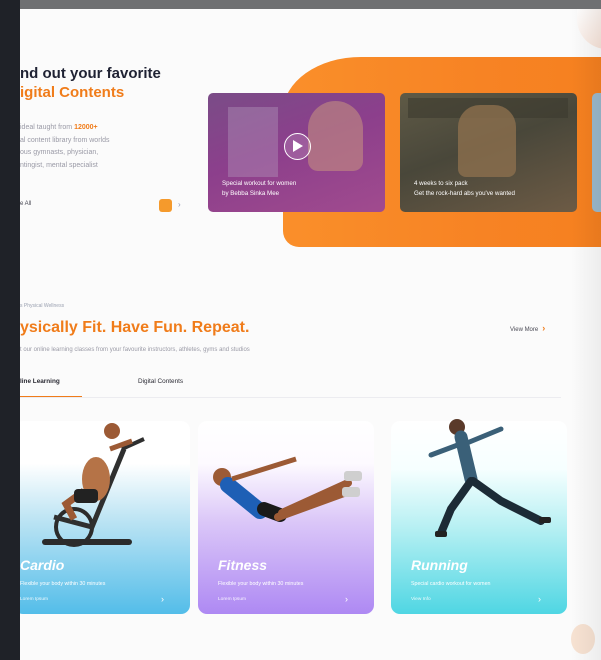 Image resolution: width=601 pixels, height=660 pixels. Describe the element at coordinates (290, 397) in the screenshot. I see `tabs-divider` at that location.